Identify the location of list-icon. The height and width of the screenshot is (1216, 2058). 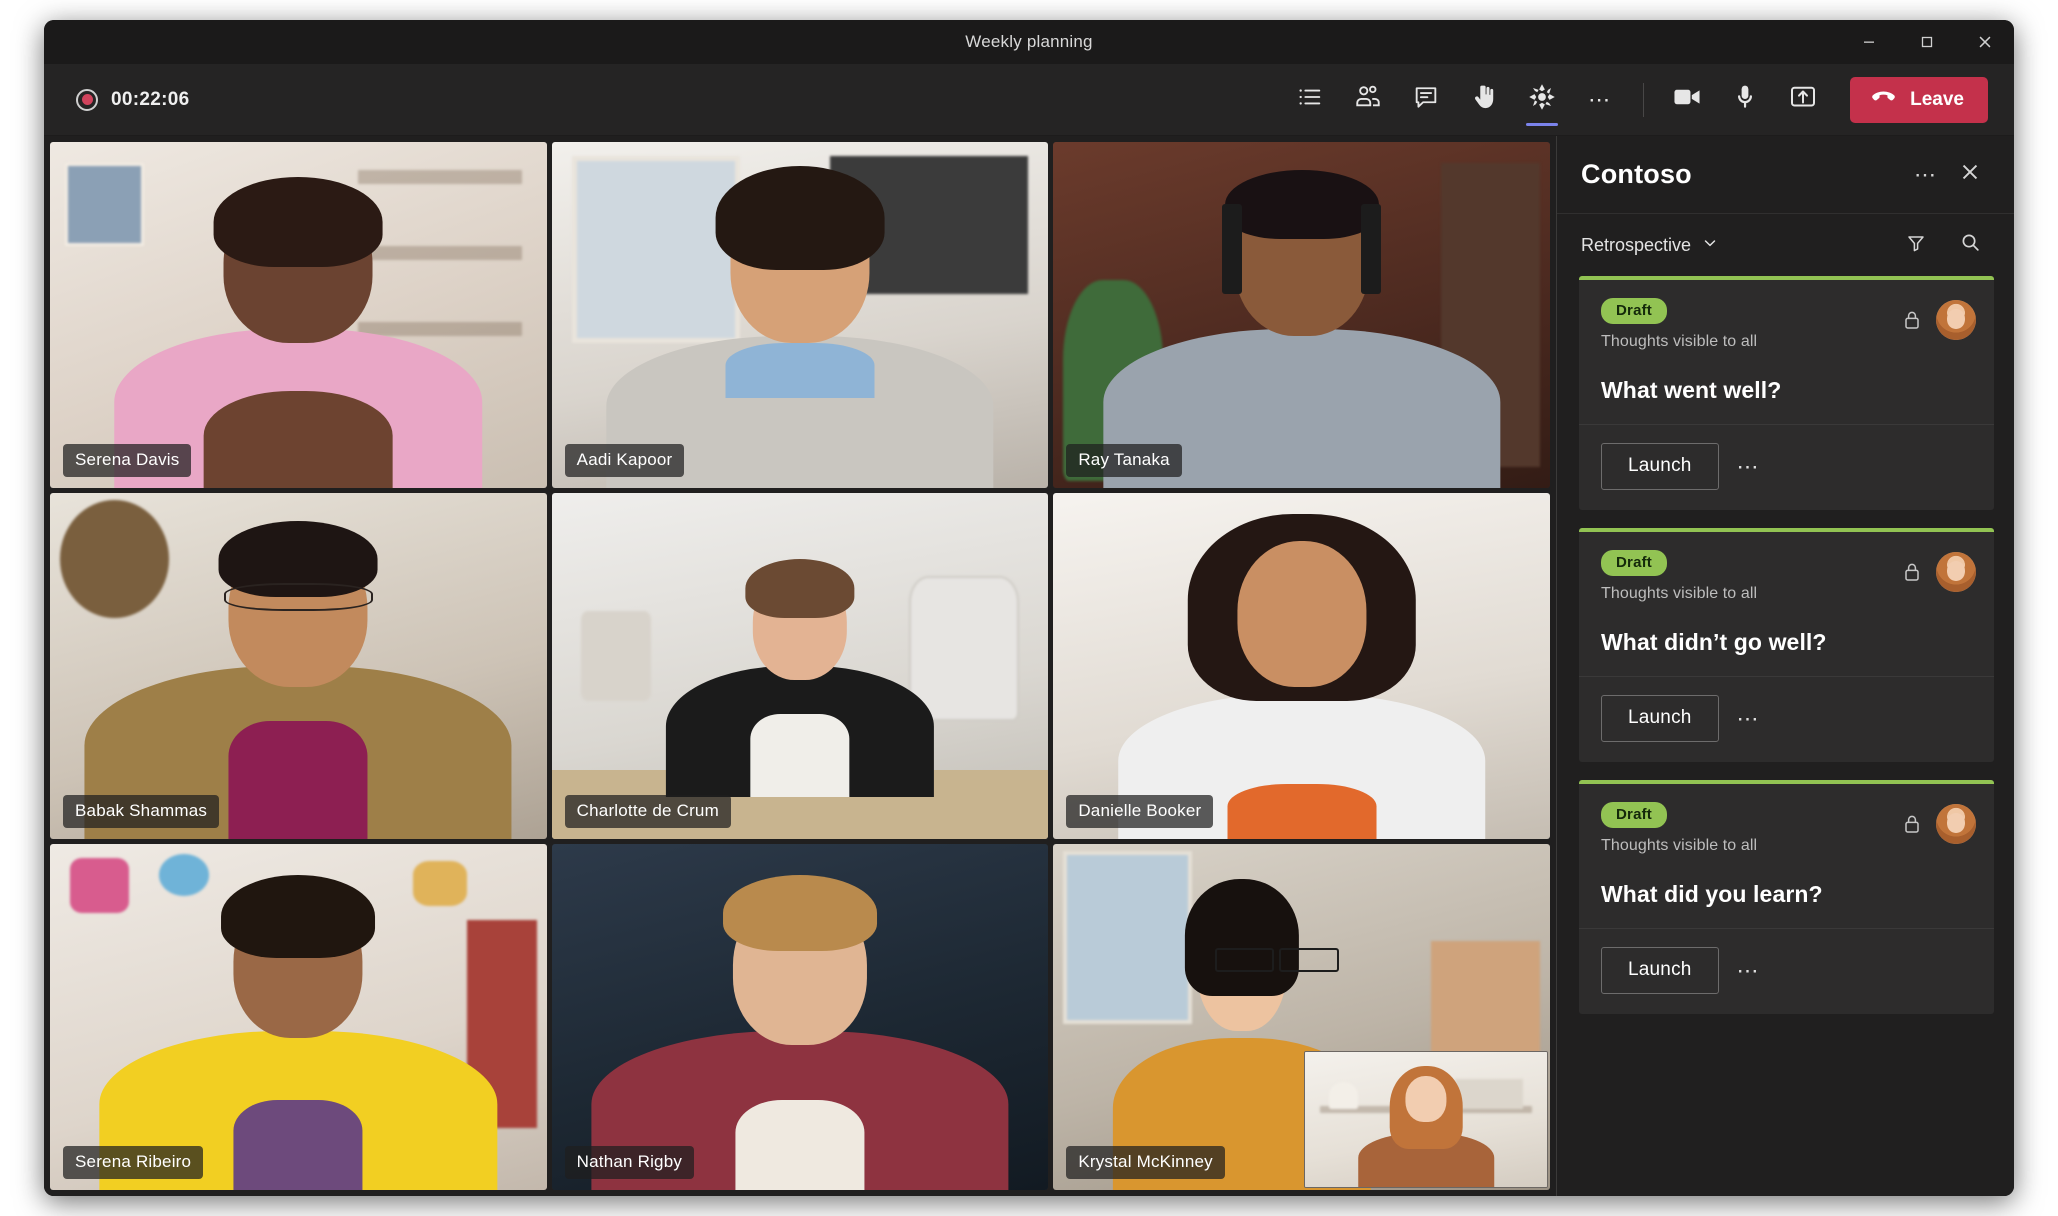
(1310, 99).